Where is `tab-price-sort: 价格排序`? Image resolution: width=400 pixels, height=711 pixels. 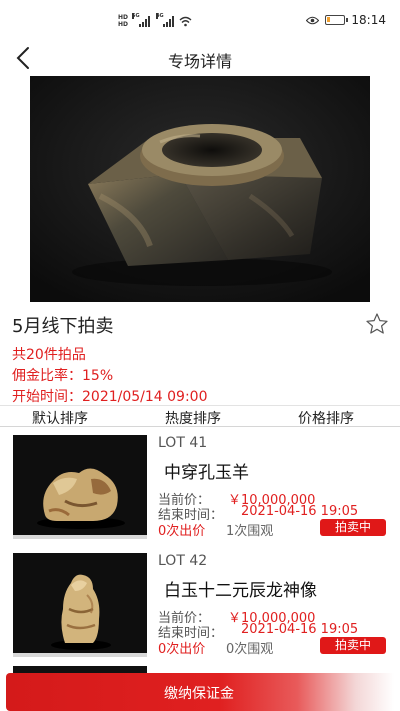
tab-price-sort: 价格排序 is located at coordinates (326, 418).